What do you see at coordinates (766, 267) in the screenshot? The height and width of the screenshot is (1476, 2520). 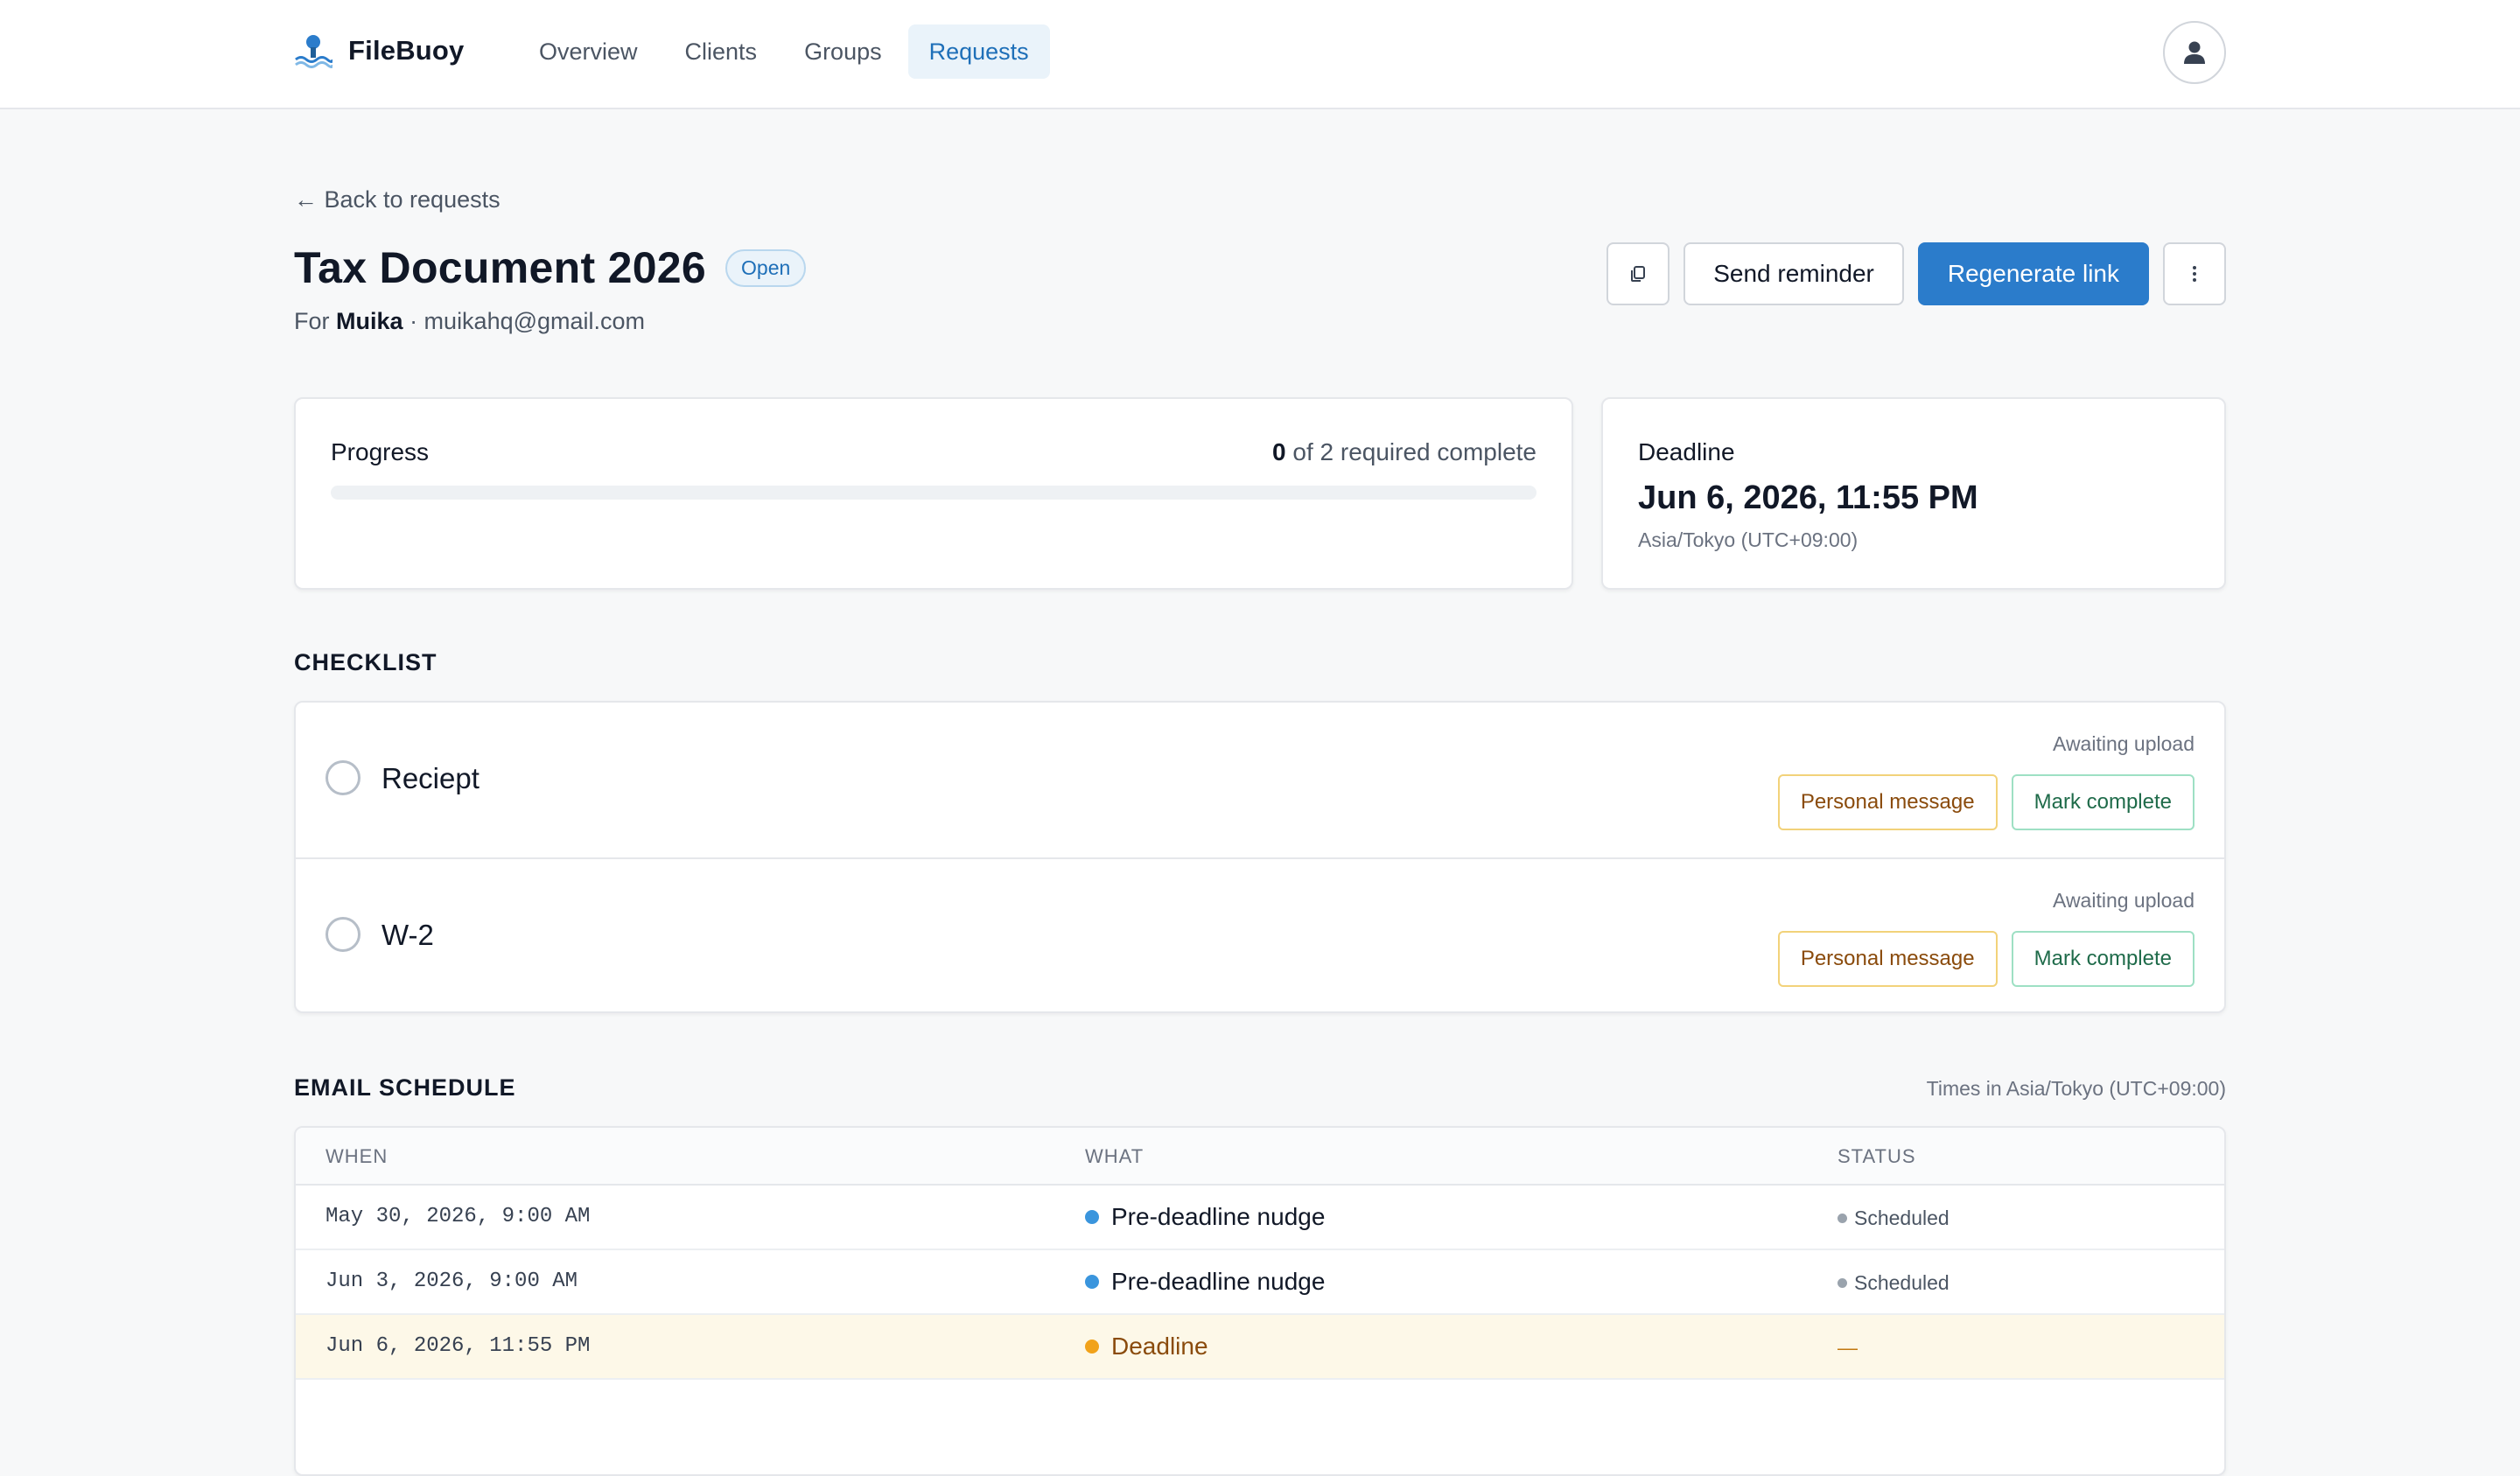 I see `status-badge: Open` at bounding box center [766, 267].